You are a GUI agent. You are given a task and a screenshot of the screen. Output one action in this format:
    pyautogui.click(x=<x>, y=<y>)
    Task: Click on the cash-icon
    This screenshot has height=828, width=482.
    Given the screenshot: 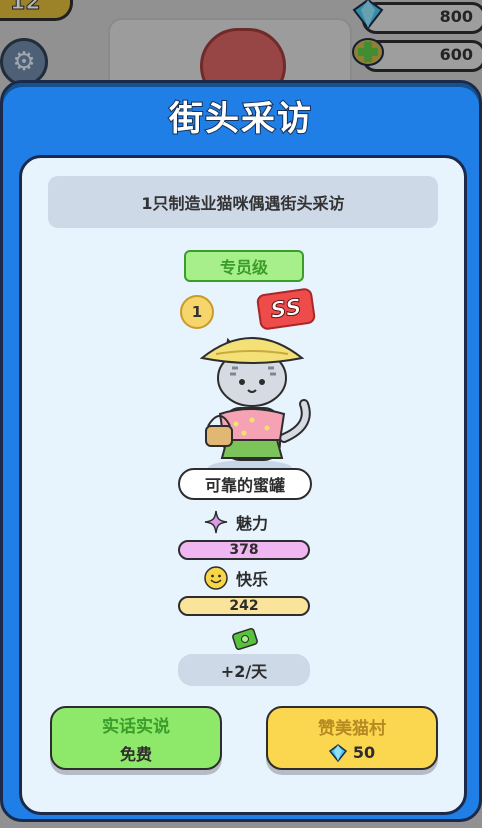 What is the action you would take?
    pyautogui.click(x=245, y=639)
    